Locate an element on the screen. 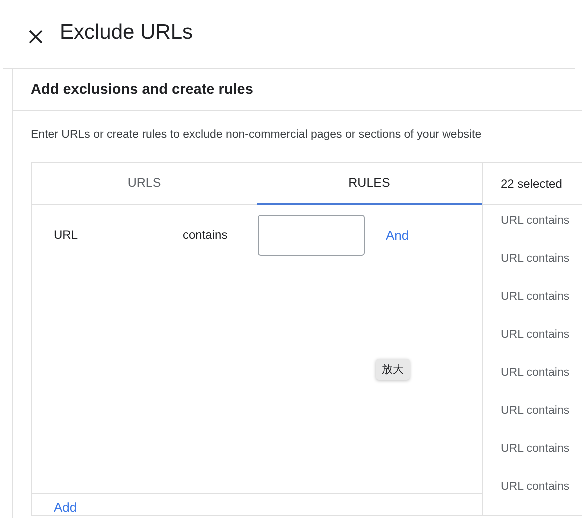 This screenshot has width=582, height=518. rule-value-field is located at coordinates (311, 235).